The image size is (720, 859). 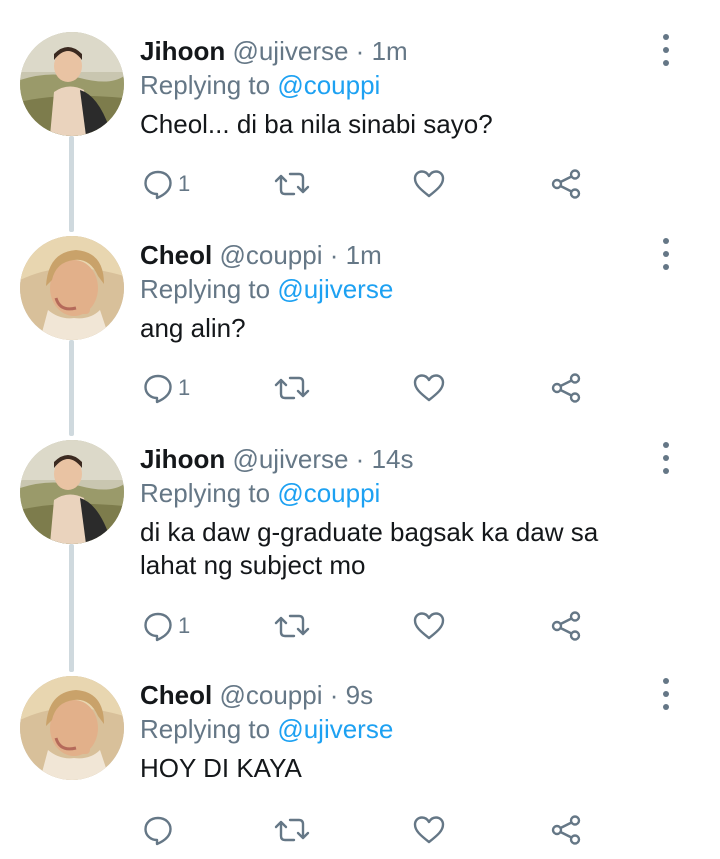 I want to click on tweet-actions, so click(x=370, y=830).